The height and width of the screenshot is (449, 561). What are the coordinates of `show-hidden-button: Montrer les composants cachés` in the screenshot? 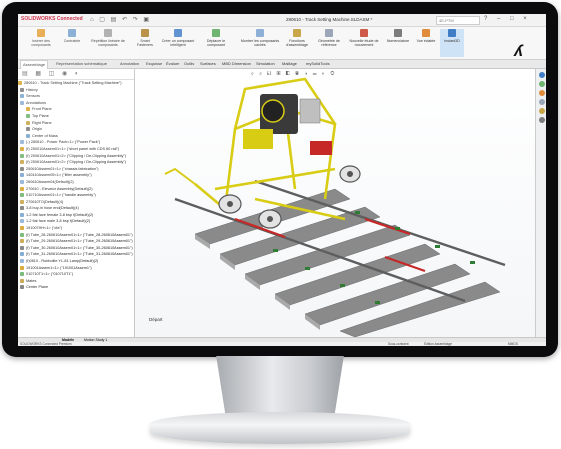 It's located at (260, 43).